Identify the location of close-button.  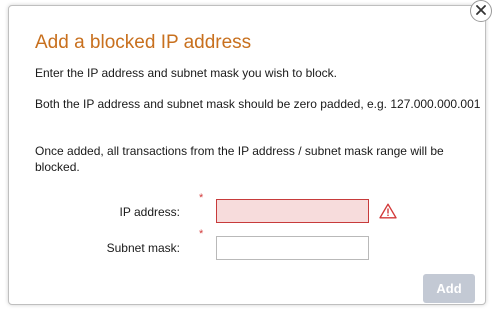
(481, 11).